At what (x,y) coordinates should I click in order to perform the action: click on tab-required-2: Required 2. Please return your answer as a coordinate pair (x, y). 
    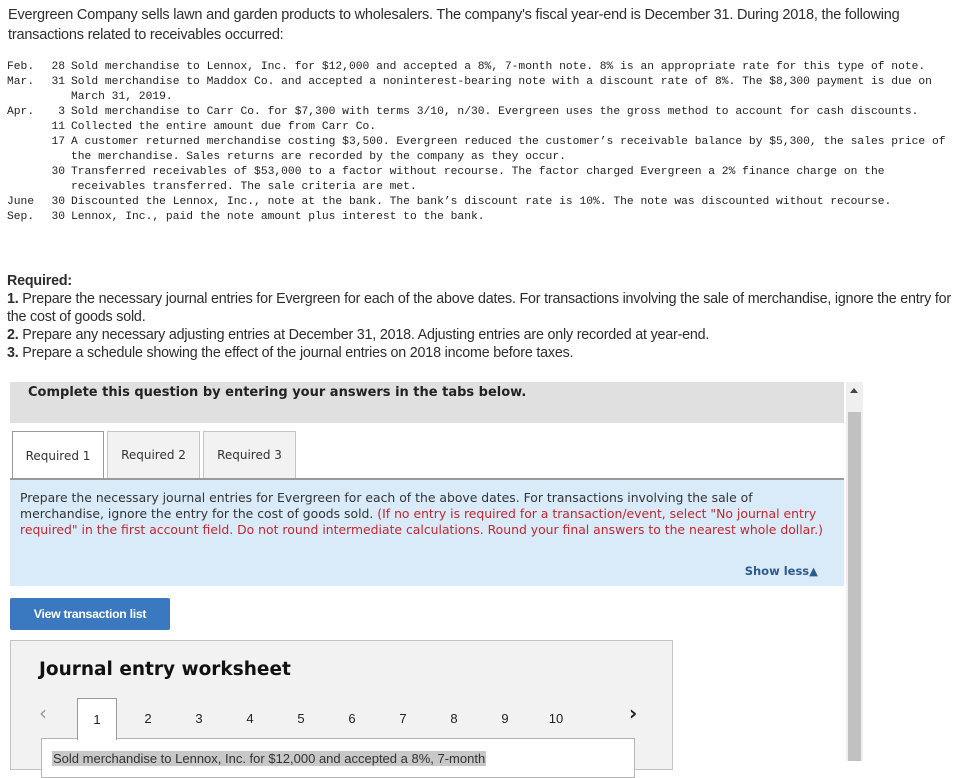
    Looking at the image, I should click on (153, 454).